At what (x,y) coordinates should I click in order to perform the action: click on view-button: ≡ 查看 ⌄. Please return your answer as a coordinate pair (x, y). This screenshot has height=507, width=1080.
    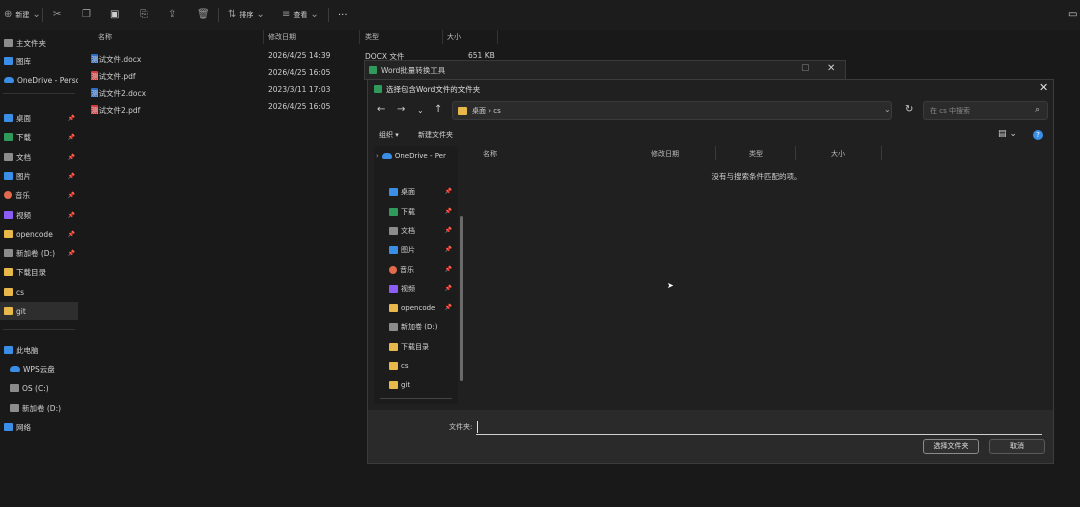
    Looking at the image, I should click on (300, 15).